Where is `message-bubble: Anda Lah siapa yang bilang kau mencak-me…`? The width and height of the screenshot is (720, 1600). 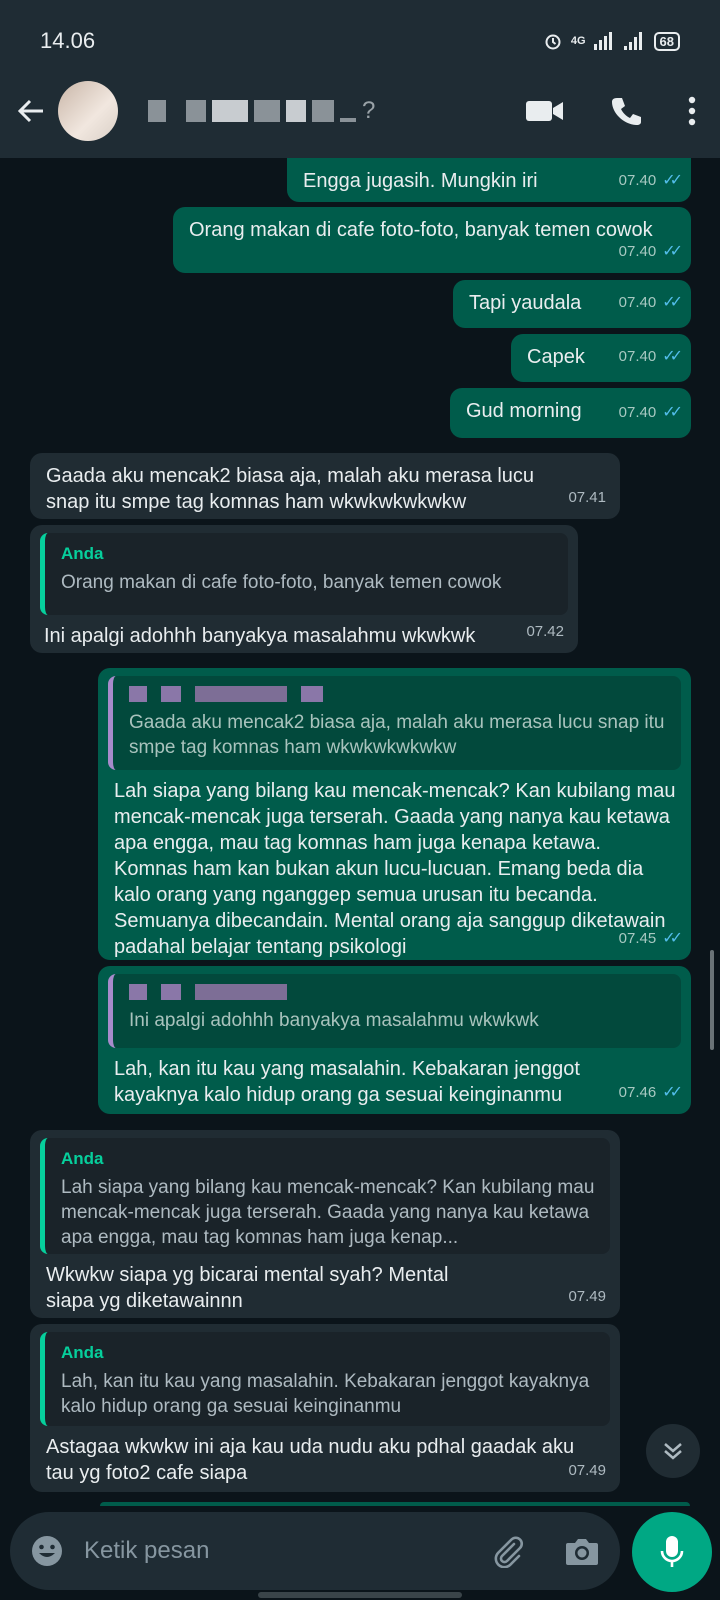
message-bubble: Anda Lah siapa yang bilang kau mencak-me… is located at coordinates (325, 1224).